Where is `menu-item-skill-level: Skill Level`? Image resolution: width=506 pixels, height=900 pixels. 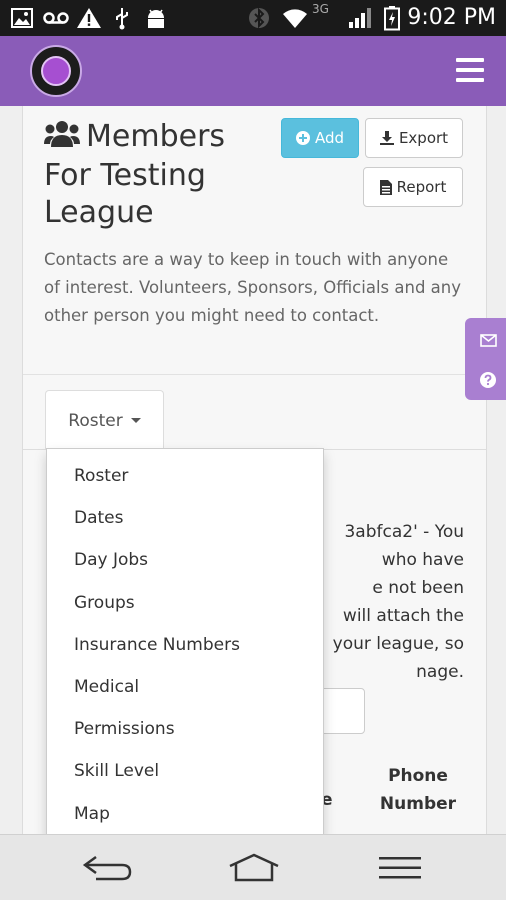 menu-item-skill-level: Skill Level is located at coordinates (185, 771).